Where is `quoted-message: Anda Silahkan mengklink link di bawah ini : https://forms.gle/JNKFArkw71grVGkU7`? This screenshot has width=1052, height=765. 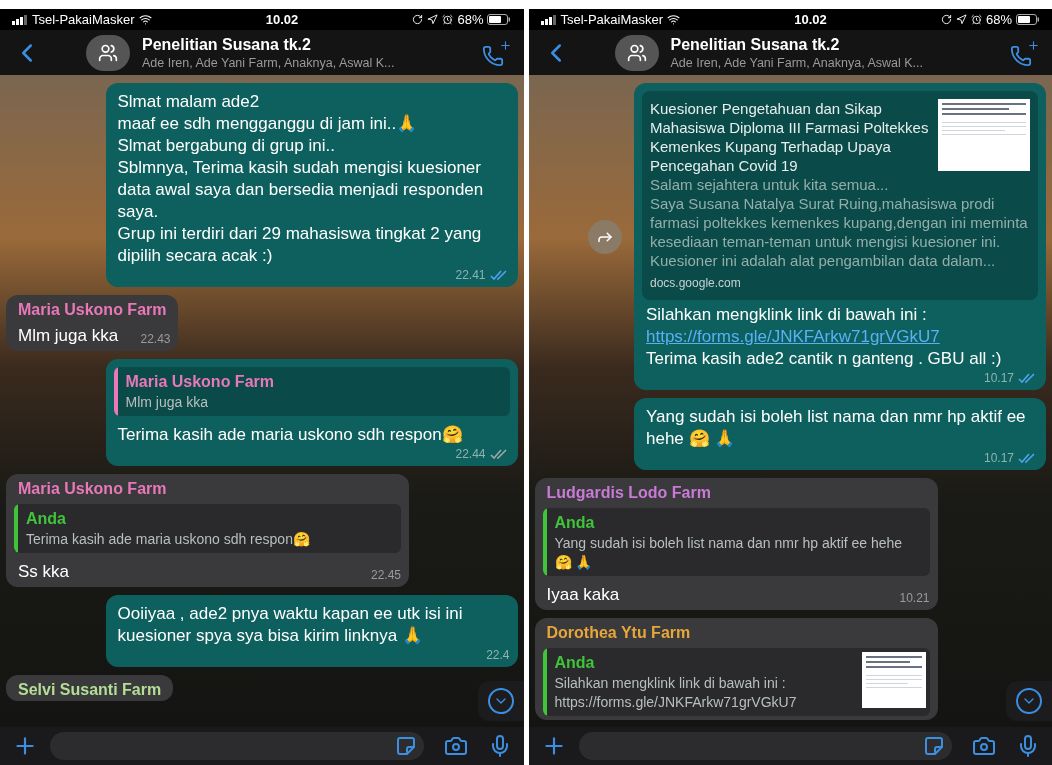 quoted-message: Anda Silahkan mengklink link di bawah ini : https://forms.gle/JNKFArkw71grVGkU7 is located at coordinates (736, 682).